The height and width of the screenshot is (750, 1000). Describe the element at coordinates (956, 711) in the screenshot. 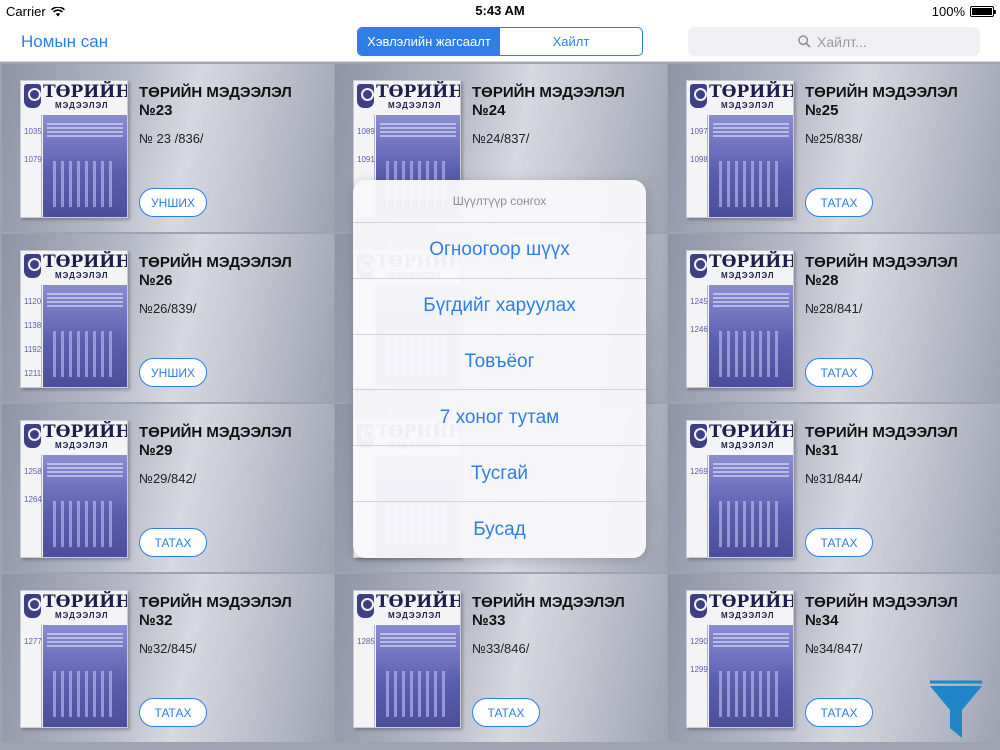

I see `filter-icon` at that location.